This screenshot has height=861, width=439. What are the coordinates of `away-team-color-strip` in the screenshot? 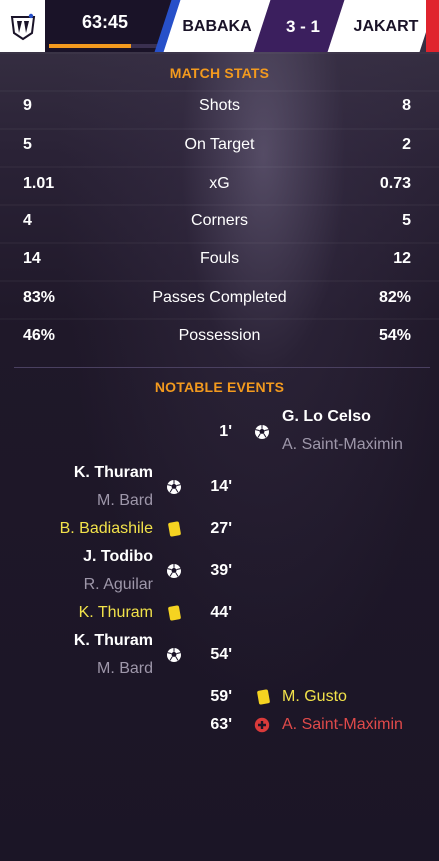 It's located at (432, 26).